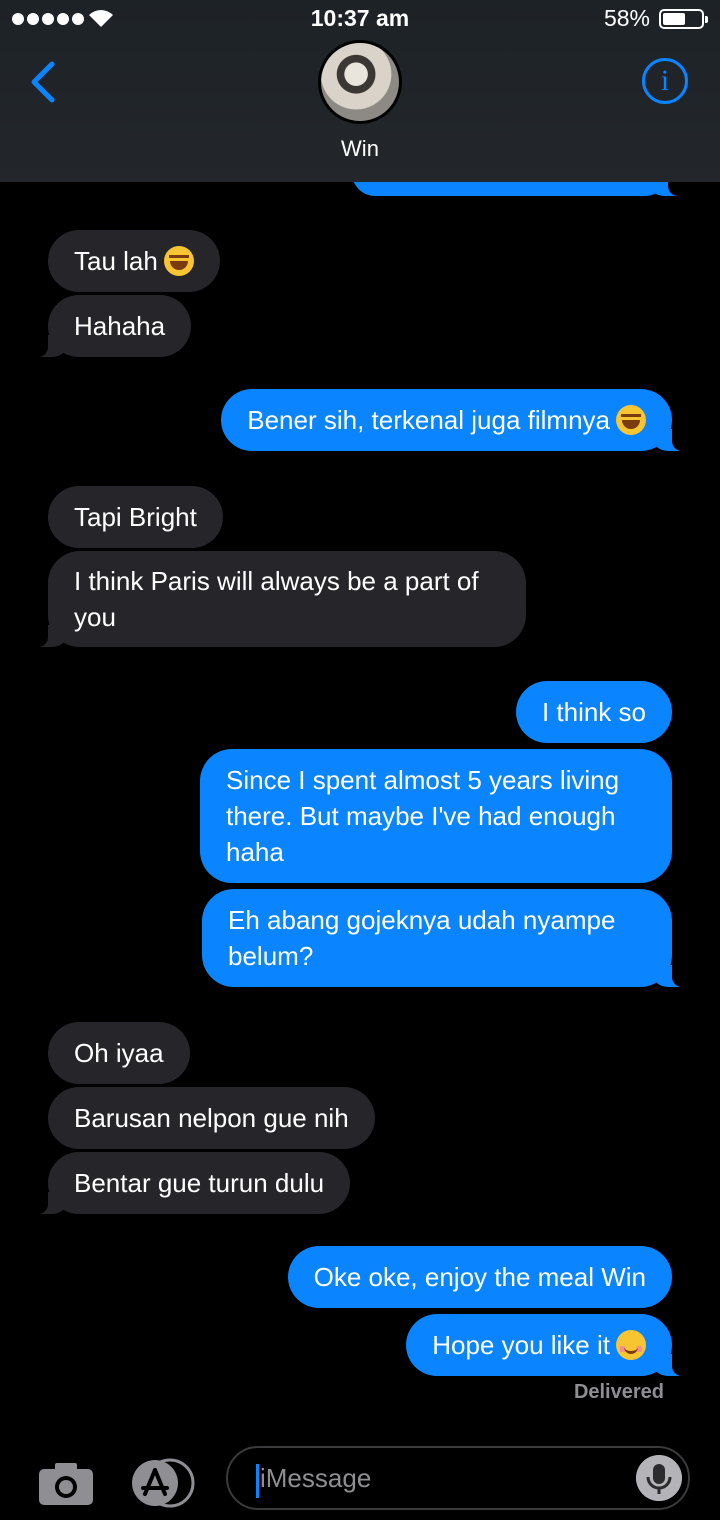 This screenshot has height=1520, width=720. Describe the element at coordinates (428, 420) in the screenshot. I see `message-text: Bener sih, terkenal juga filmnya` at that location.